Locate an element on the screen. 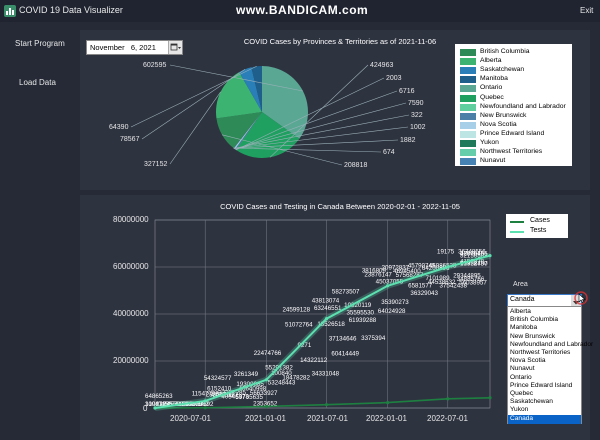 This screenshot has width=600, height=440. data-label: 51072764 is located at coordinates (299, 324).